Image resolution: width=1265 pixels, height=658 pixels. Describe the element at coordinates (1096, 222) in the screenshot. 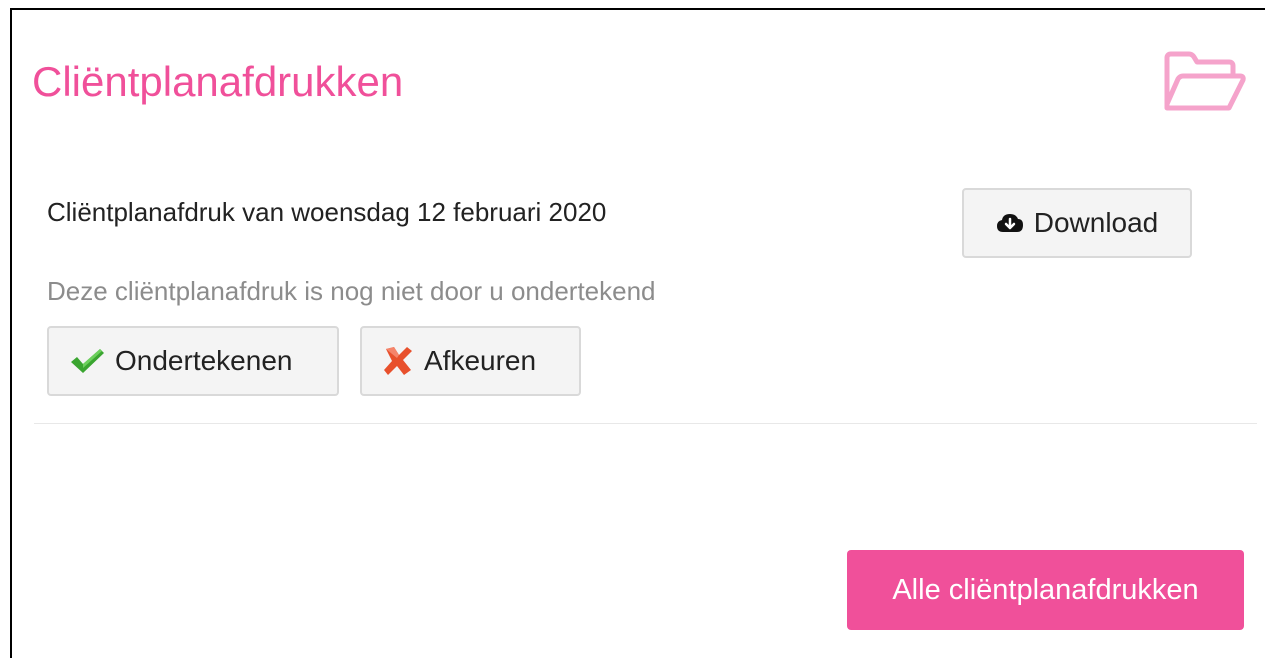

I see `download-label: Download` at that location.